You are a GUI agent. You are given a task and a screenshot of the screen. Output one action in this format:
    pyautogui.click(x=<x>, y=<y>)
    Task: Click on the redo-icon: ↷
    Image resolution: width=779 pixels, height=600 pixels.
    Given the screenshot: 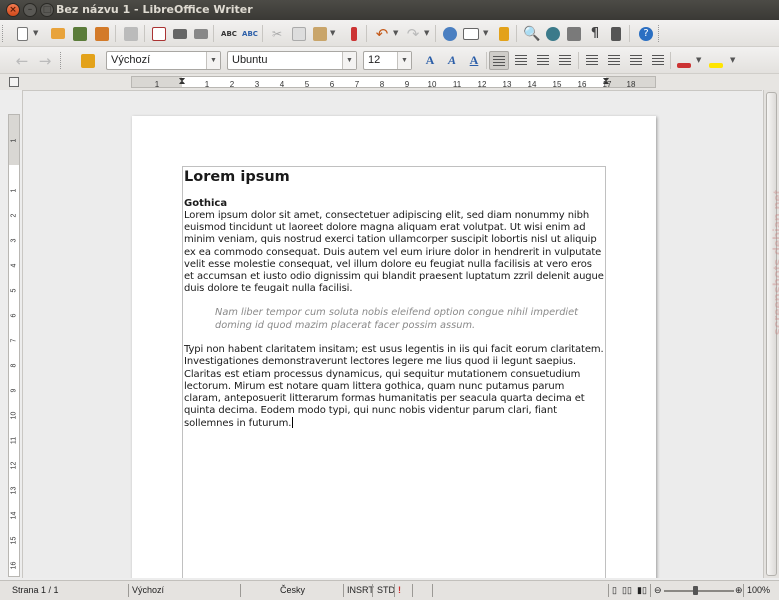 What is the action you would take?
    pyautogui.click(x=413, y=33)
    